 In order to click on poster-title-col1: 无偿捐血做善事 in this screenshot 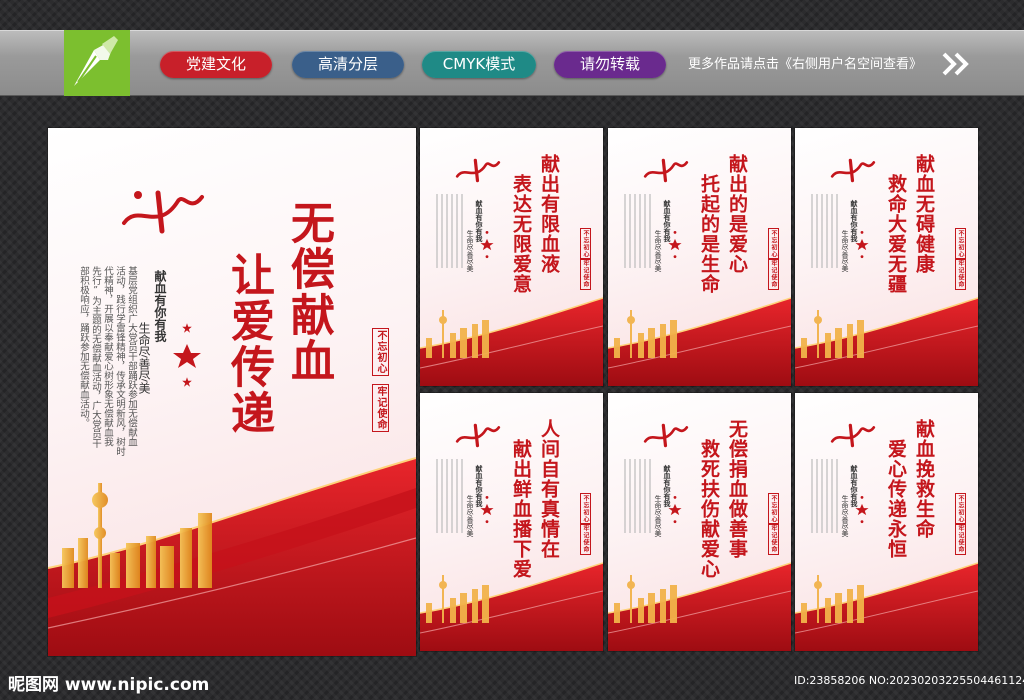, I will do `click(737, 489)`.